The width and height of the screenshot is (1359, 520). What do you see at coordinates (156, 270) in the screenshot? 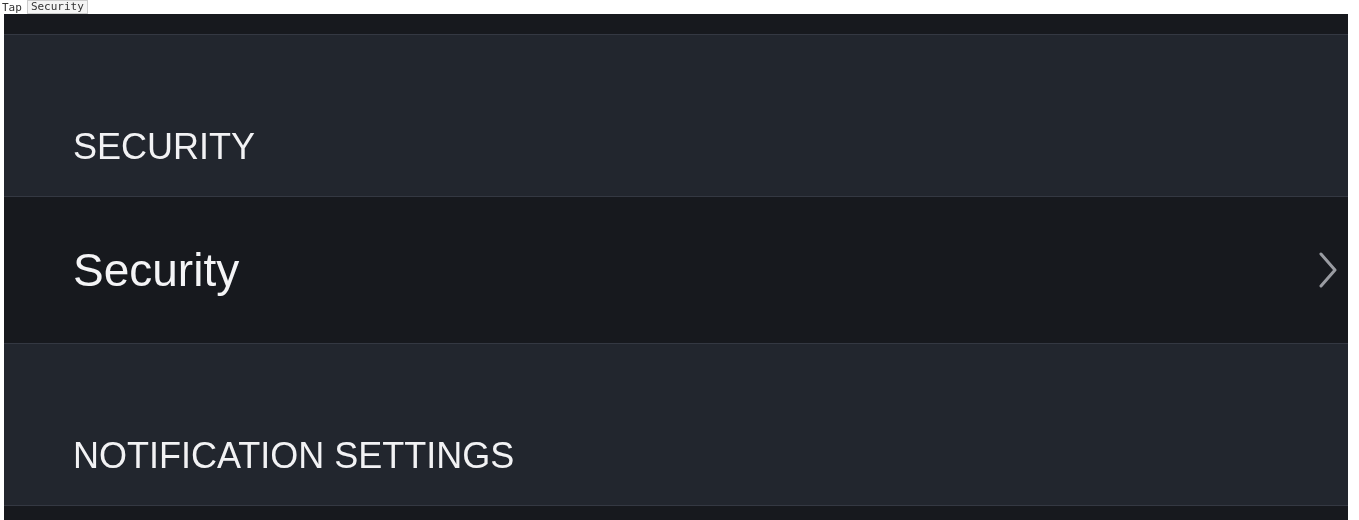
I see `row-label: Security` at bounding box center [156, 270].